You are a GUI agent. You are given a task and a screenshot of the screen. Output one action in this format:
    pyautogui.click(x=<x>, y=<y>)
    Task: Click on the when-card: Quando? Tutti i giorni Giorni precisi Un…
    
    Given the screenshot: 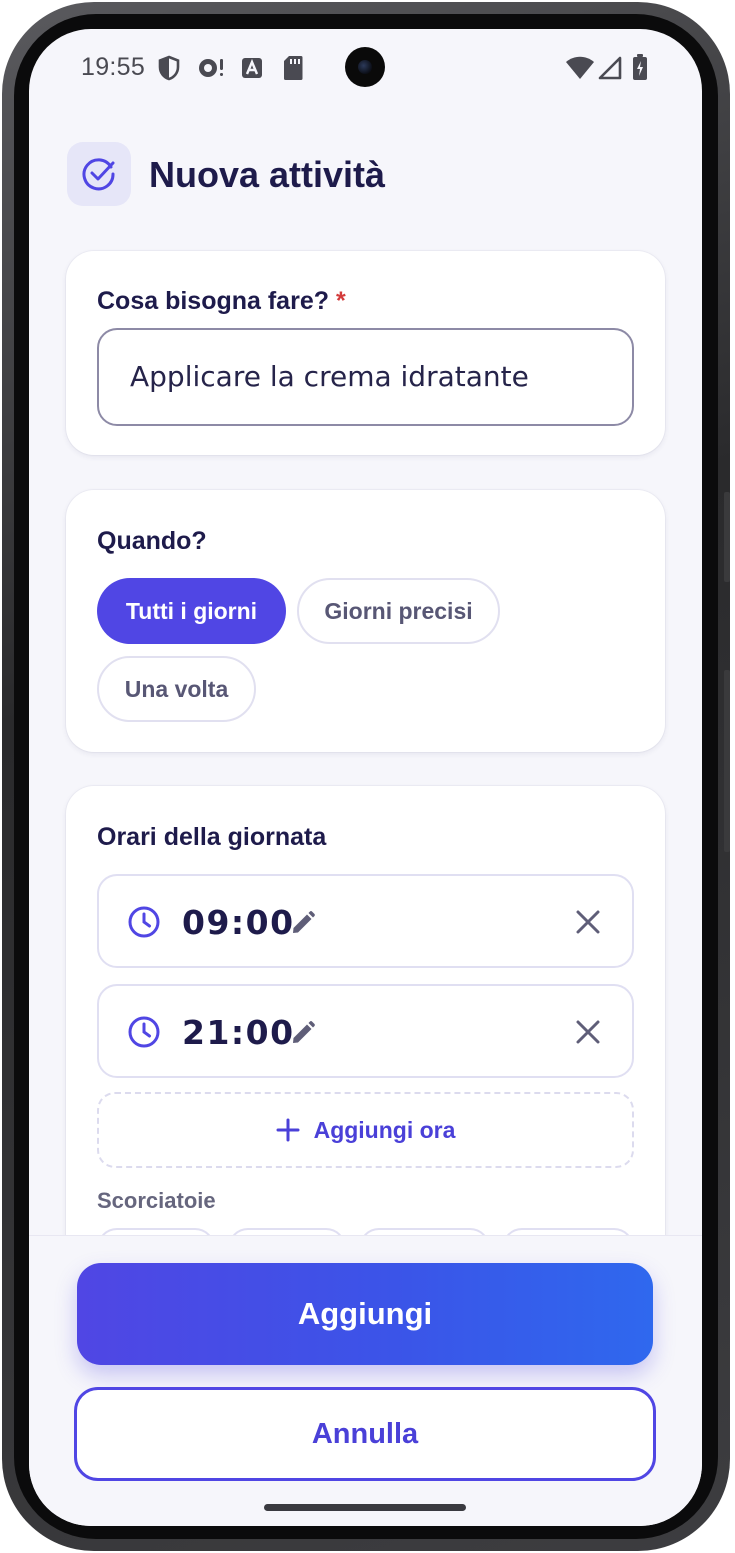 What is the action you would take?
    pyautogui.click(x=365, y=621)
    